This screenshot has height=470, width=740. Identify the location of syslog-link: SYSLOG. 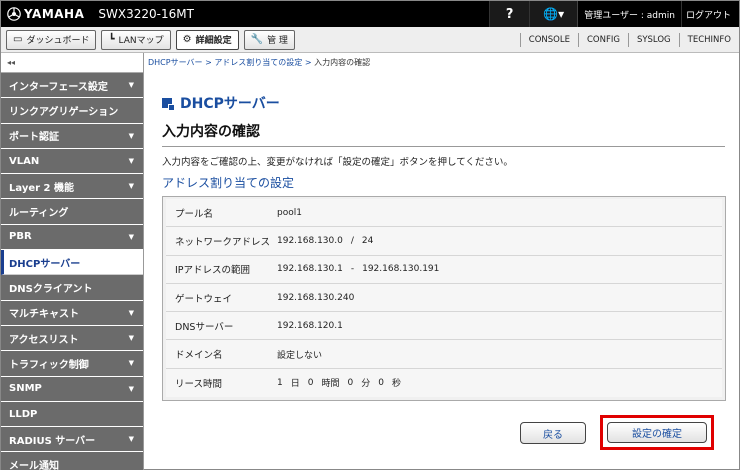
(653, 39).